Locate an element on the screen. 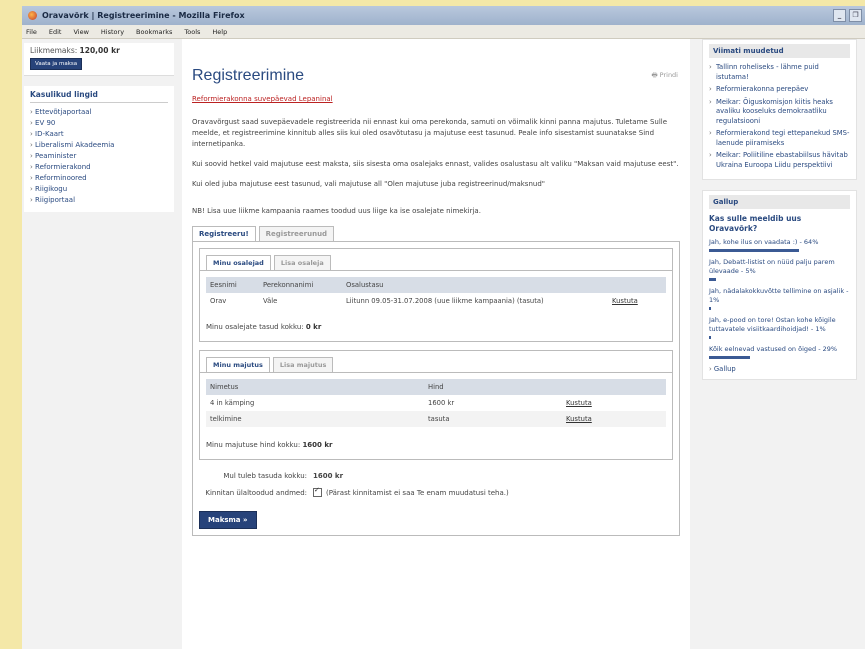 The width and height of the screenshot is (865, 649). confirm-checkbox is located at coordinates (317, 491).